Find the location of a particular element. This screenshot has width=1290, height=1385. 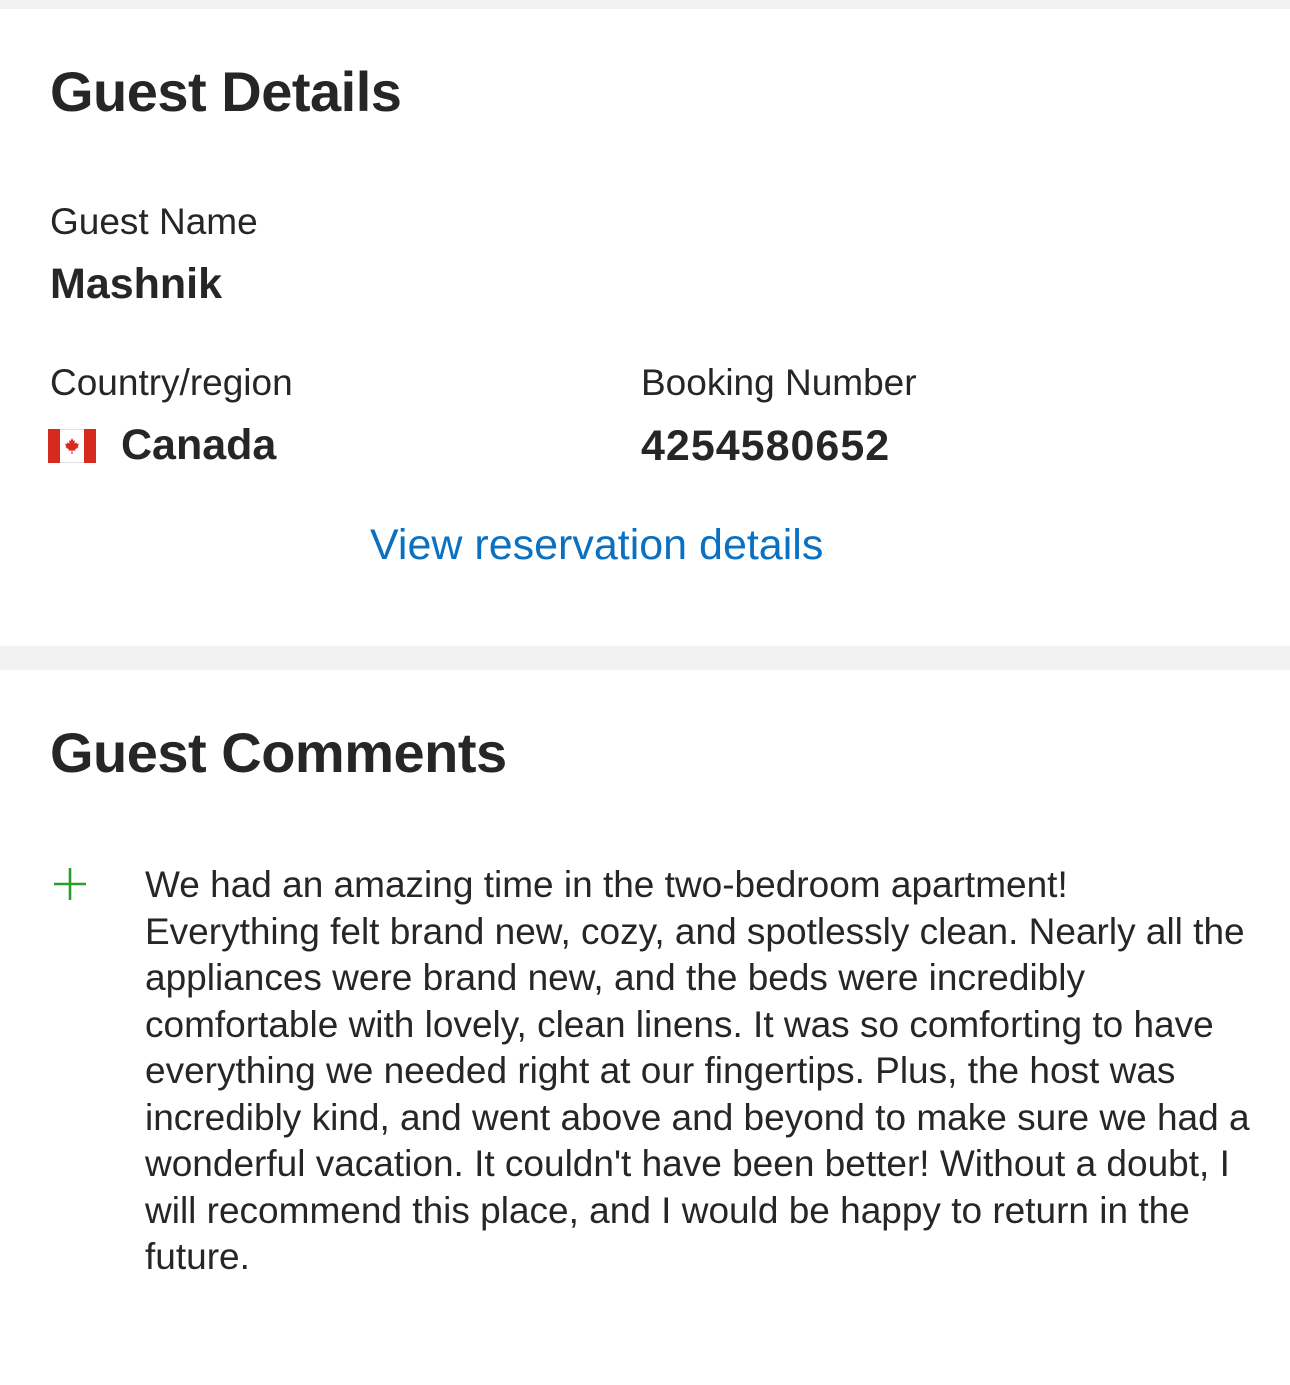

guest-details-title: Guest Details is located at coordinates (226, 91).